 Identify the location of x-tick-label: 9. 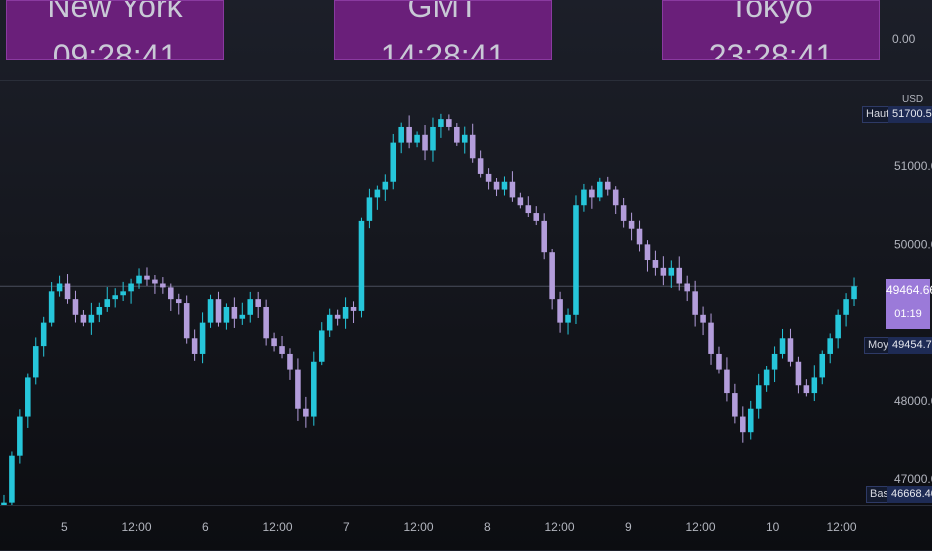
(628, 527).